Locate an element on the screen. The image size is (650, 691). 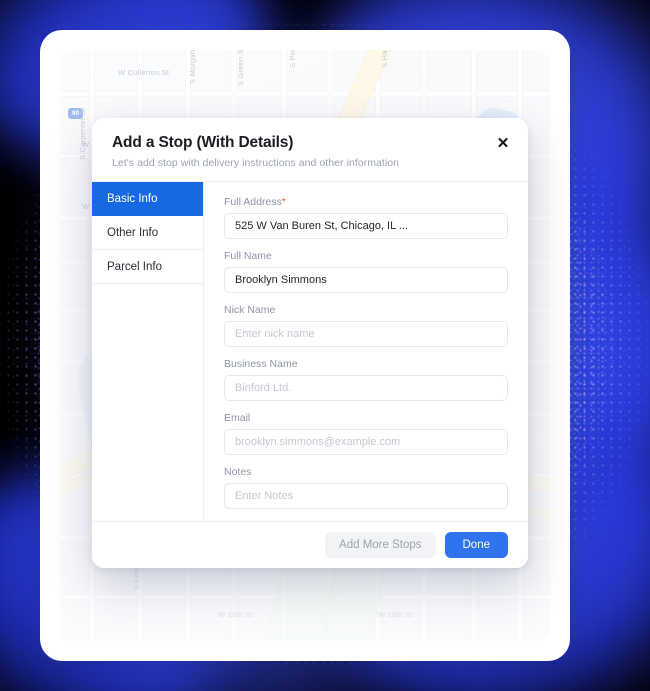
email-field is located at coordinates (366, 442).